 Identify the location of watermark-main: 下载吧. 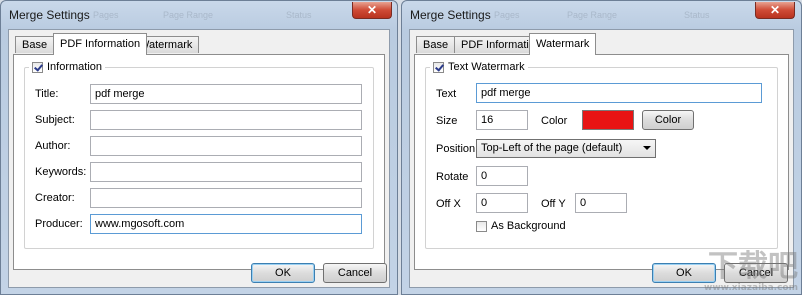
(753, 266).